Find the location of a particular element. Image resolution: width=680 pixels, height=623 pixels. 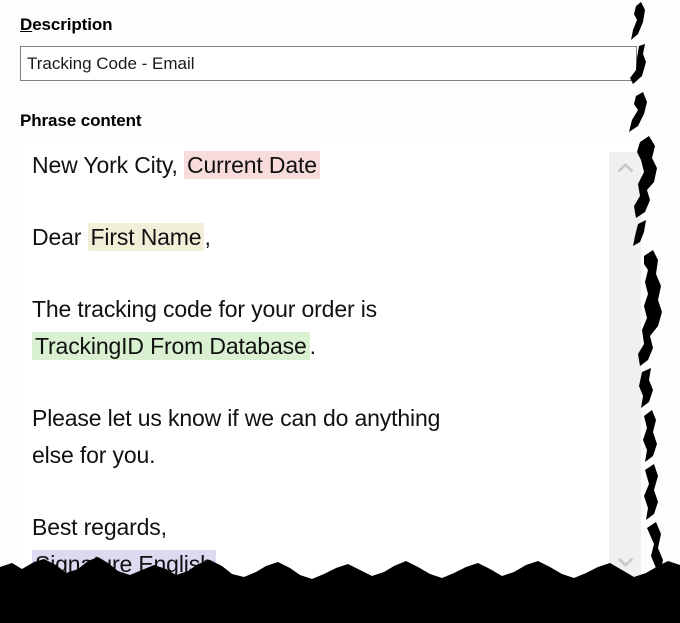

phrase-text-run: . is located at coordinates (312, 346).